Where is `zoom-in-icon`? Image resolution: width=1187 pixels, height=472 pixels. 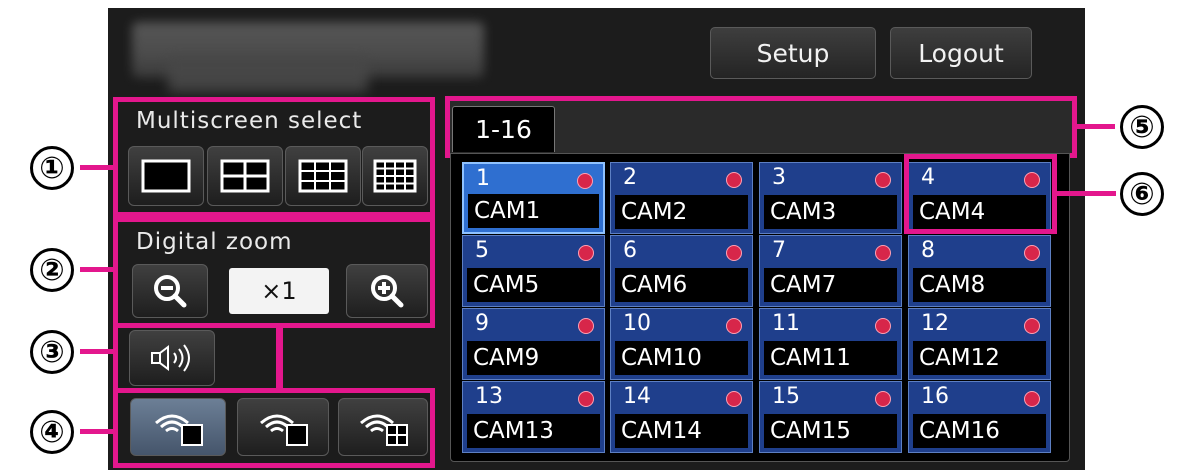 zoom-in-icon is located at coordinates (387, 291).